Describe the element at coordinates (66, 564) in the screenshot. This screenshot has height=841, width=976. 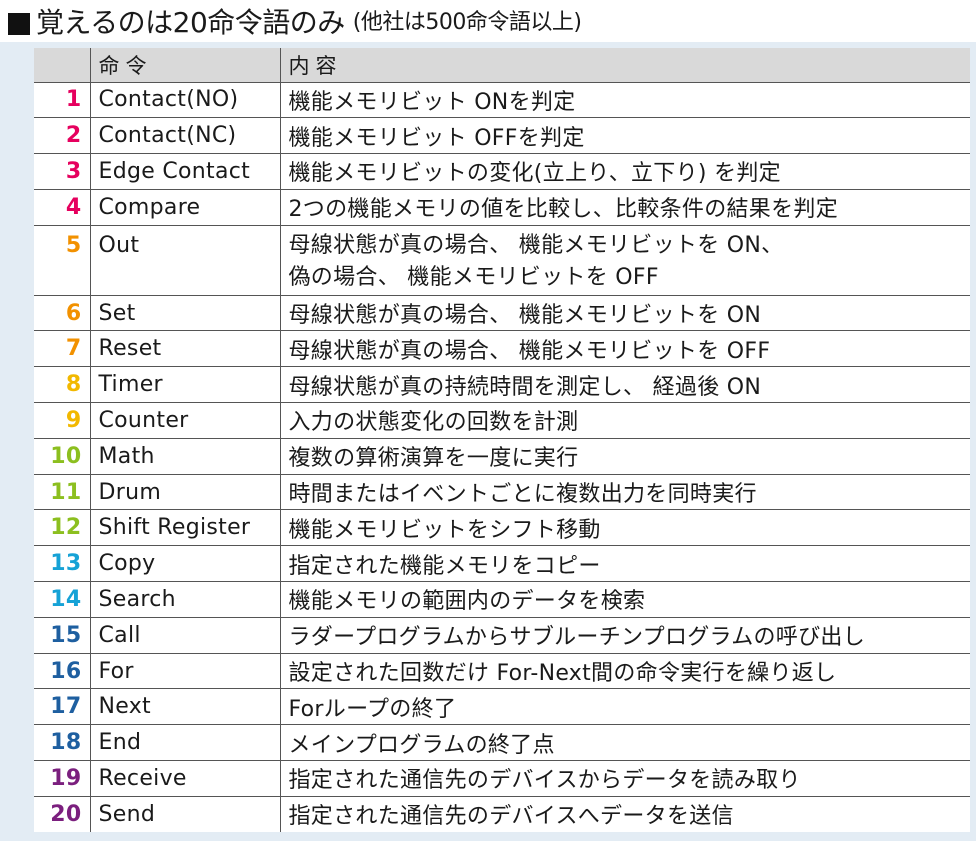
I see `row-number: 13` at that location.